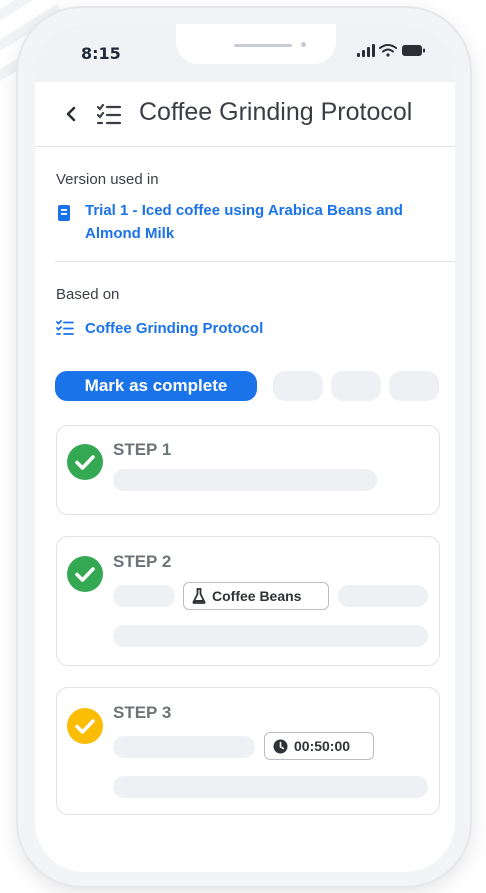 Image resolution: width=486 pixels, height=893 pixels. I want to click on chevron-left-icon, so click(71, 114).